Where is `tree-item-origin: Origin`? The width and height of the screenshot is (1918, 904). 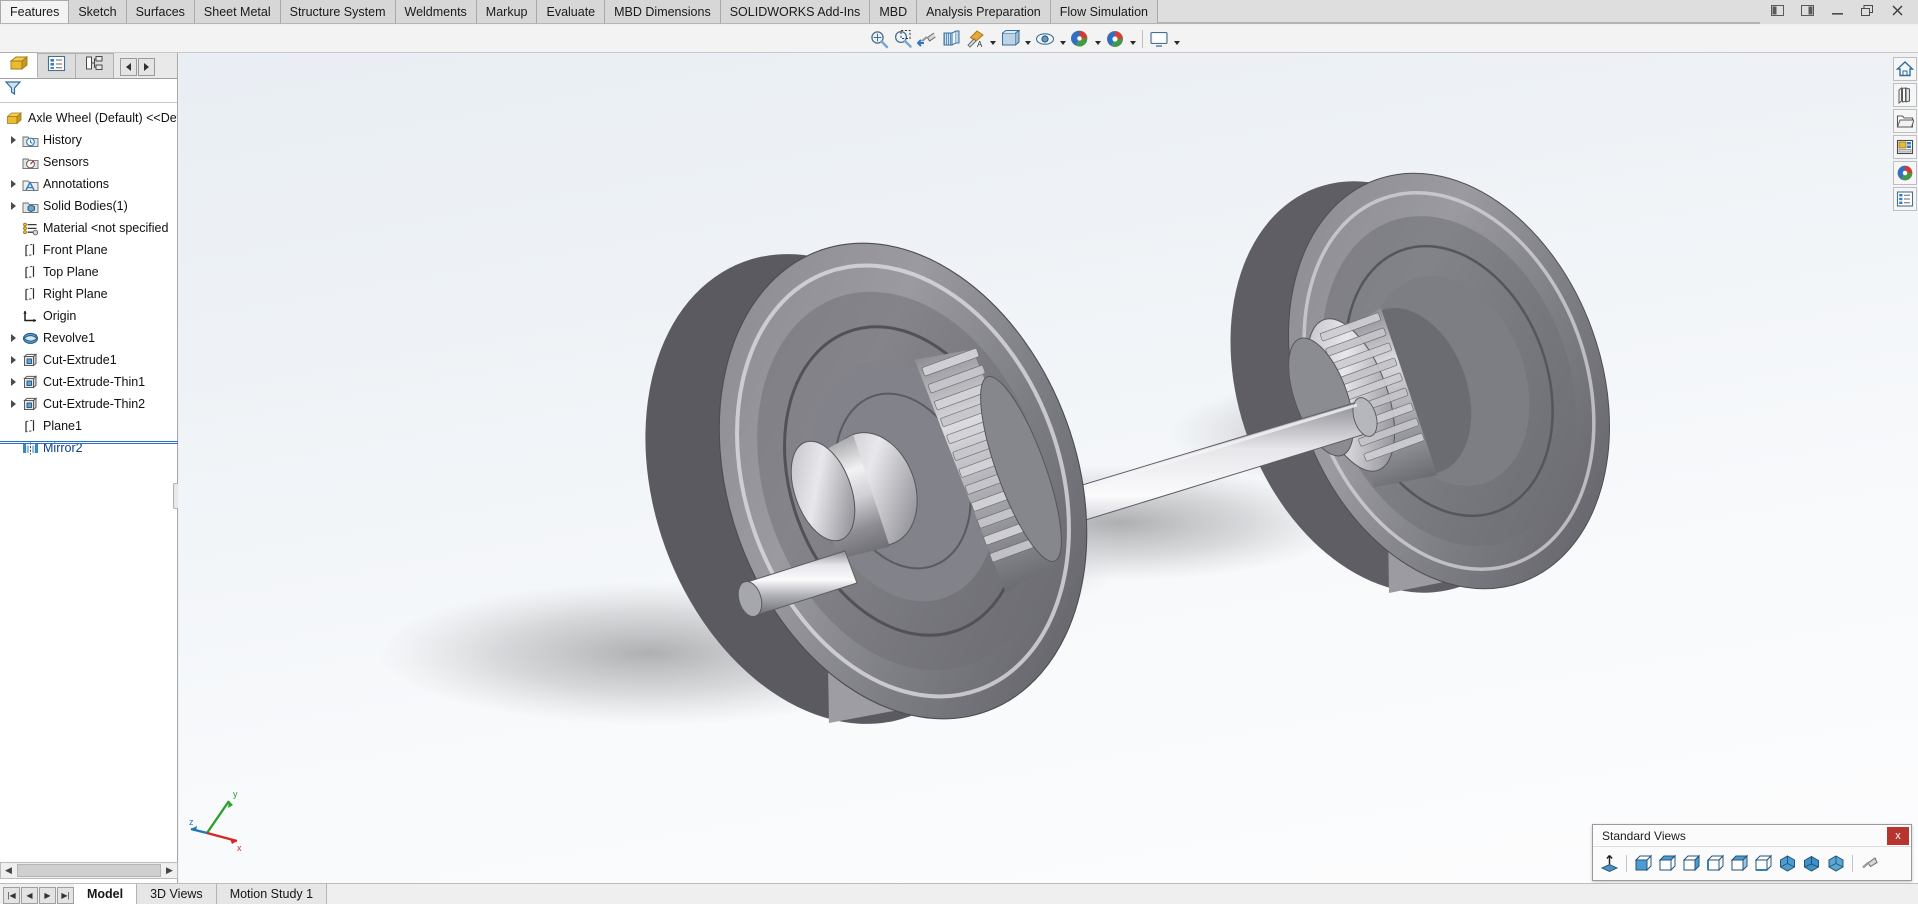 tree-item-origin: Origin is located at coordinates (88, 316).